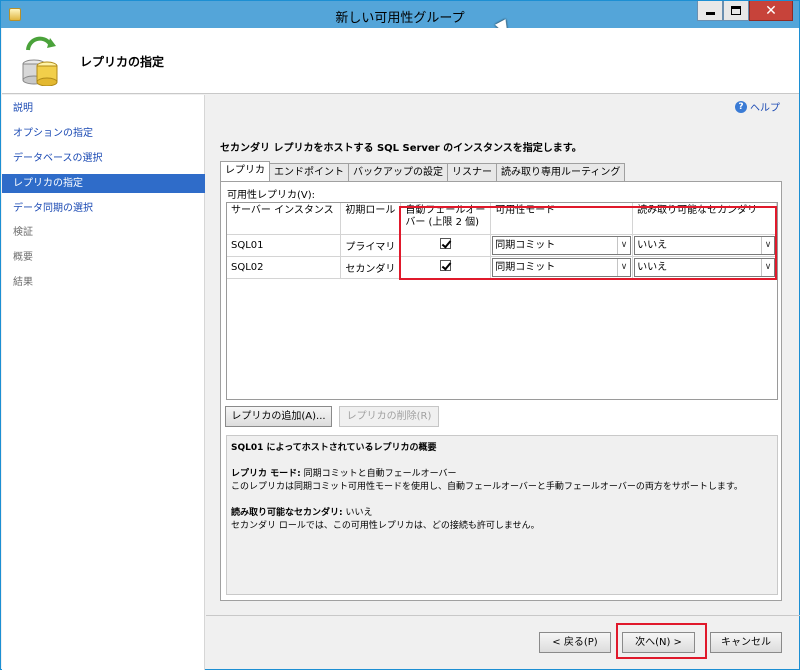 Image resolution: width=800 pixels, height=670 pixels. I want to click on wizard-header: レプリカの指定, so click(400, 61).